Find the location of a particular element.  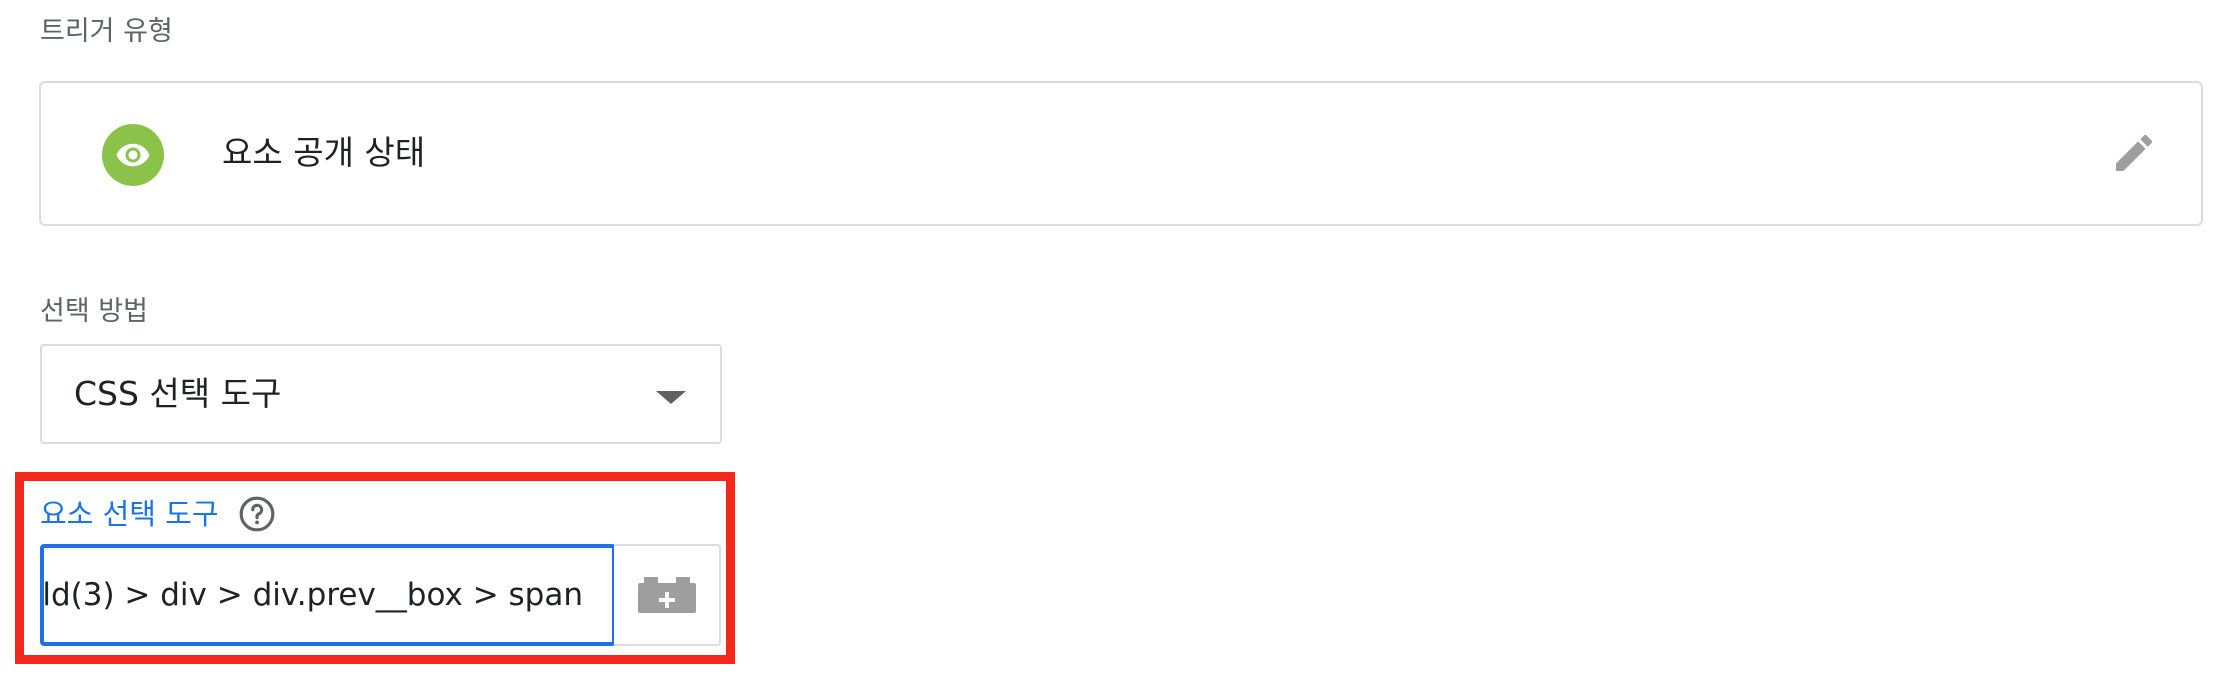

insert-variable-button is located at coordinates (667, 595).